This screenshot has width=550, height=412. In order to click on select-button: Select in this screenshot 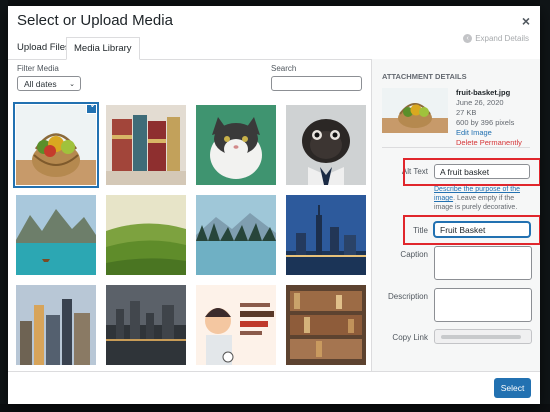, I will do `click(512, 388)`.